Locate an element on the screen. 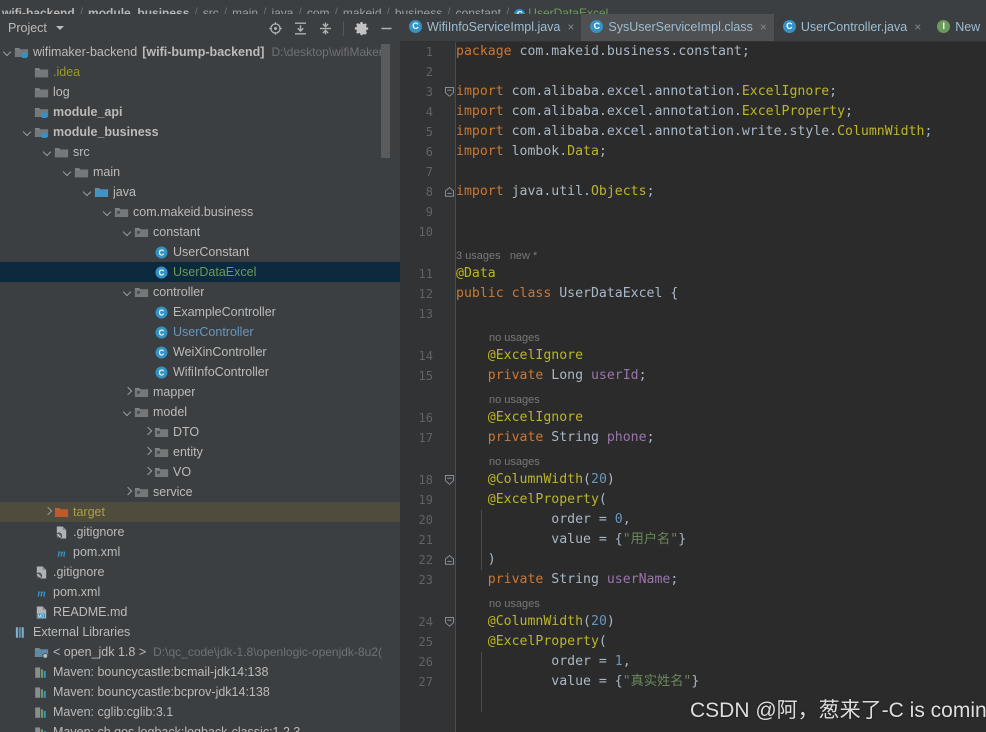 This screenshot has width=986, height=732. tree-row: constant is located at coordinates (200, 232).